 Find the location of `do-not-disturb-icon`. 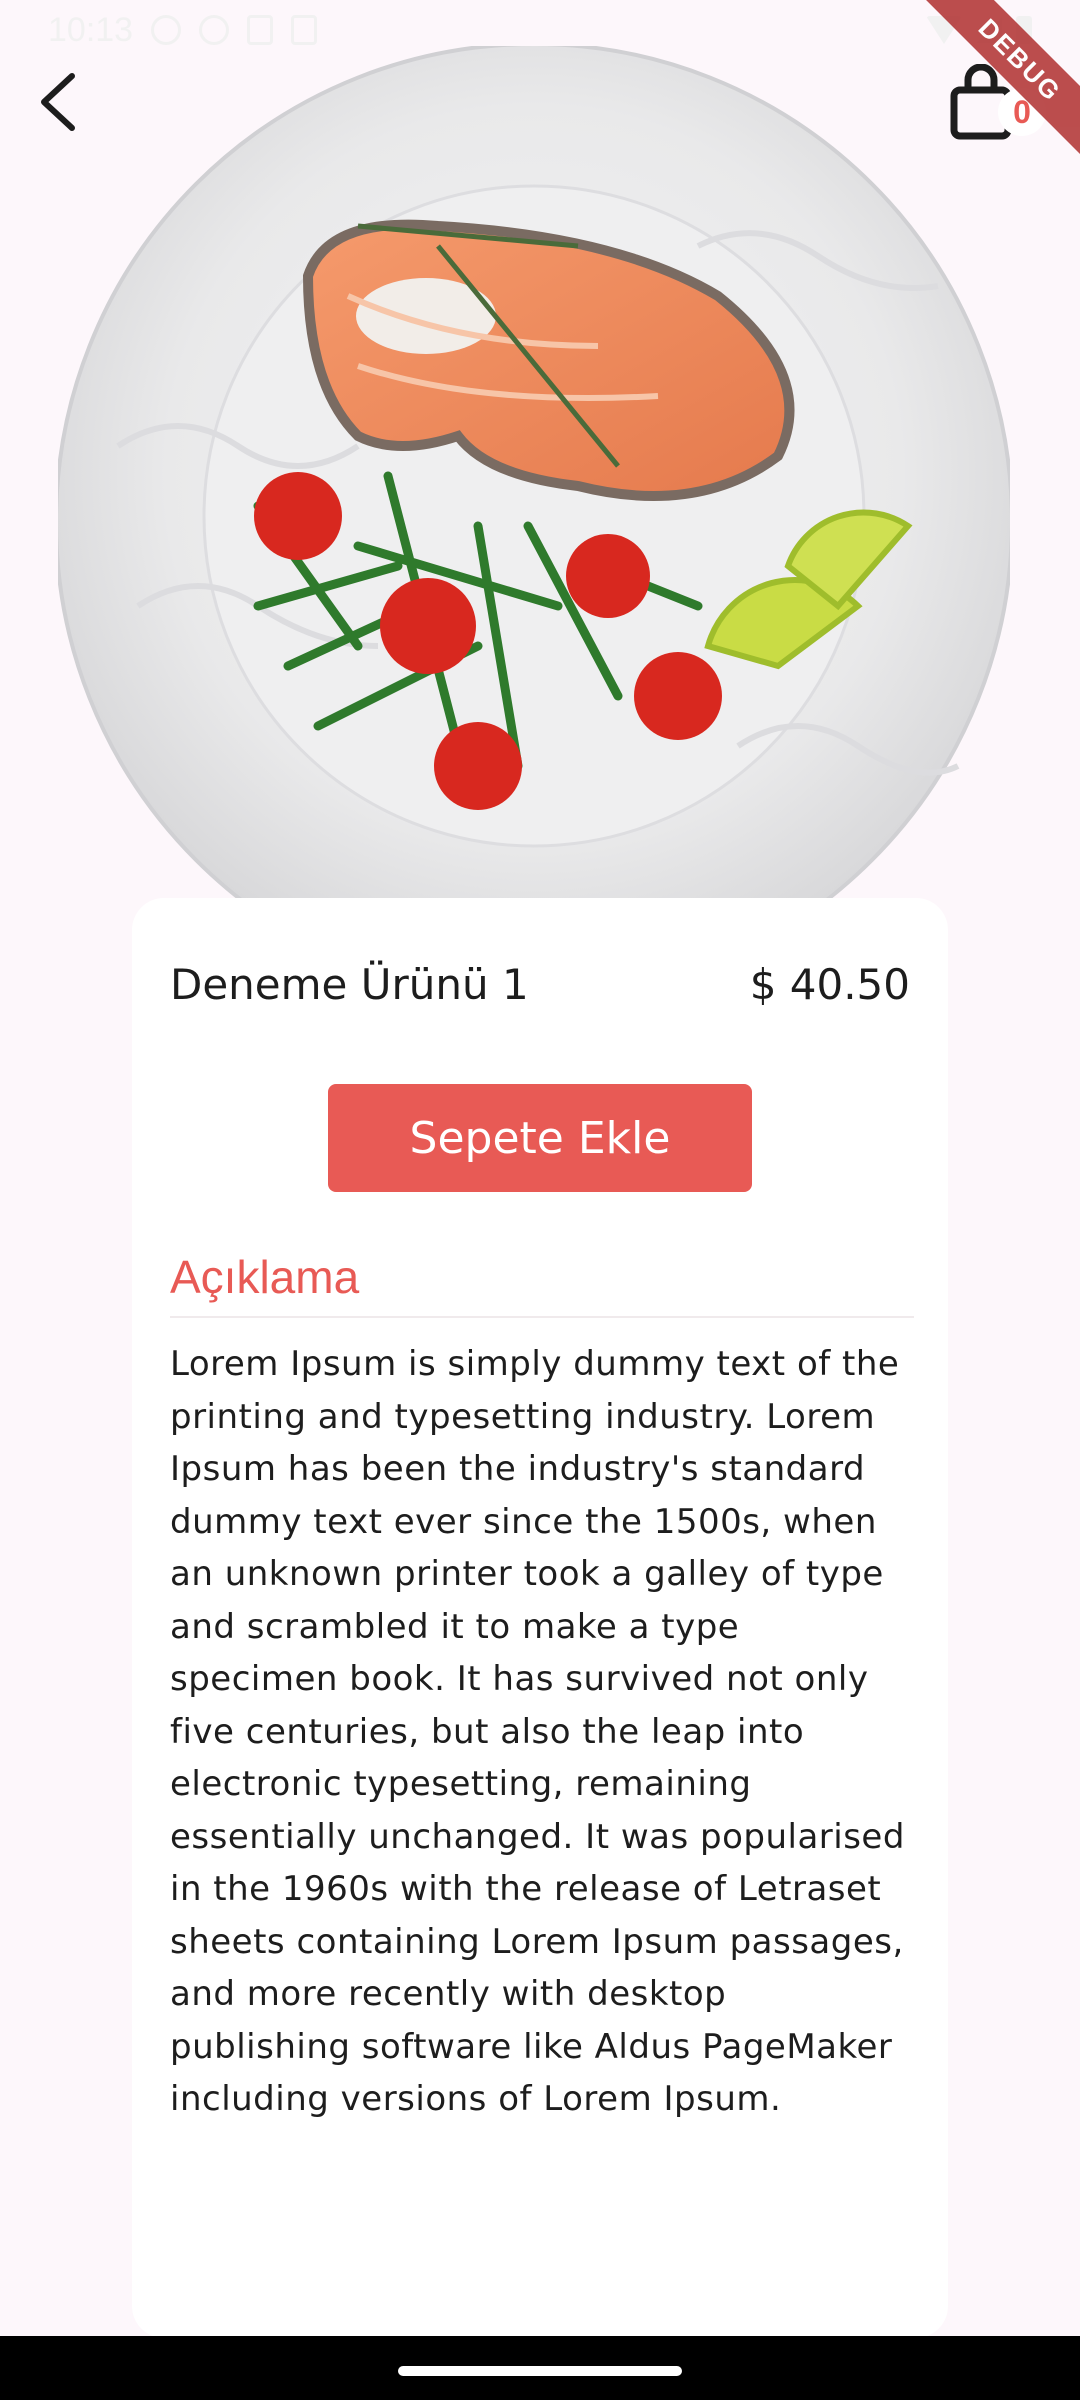

do-not-disturb-icon is located at coordinates (214, 30).